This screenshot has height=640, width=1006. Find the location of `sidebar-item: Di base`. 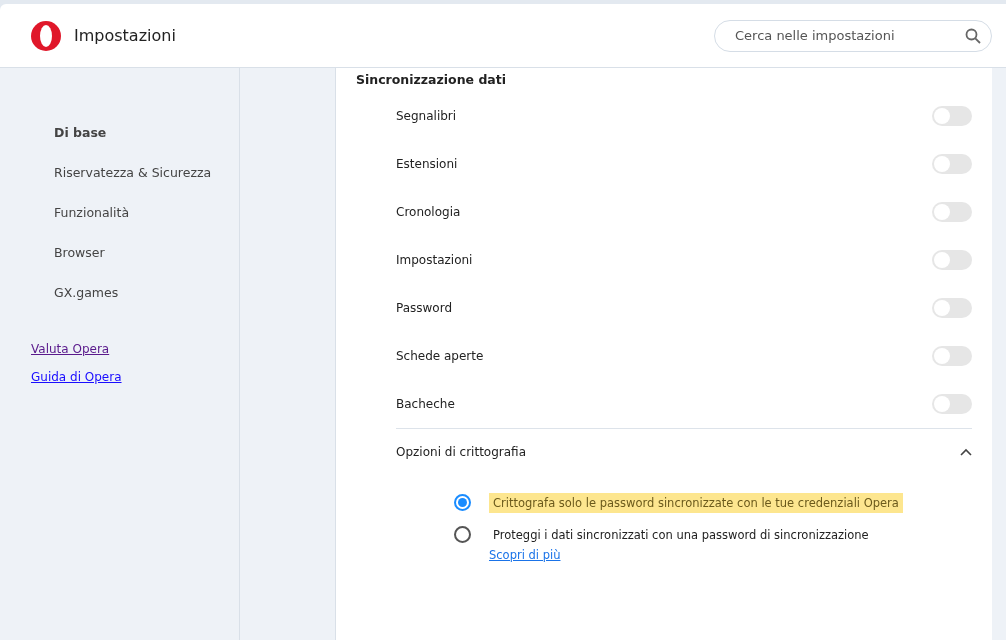

sidebar-item: Di base is located at coordinates (80, 132).